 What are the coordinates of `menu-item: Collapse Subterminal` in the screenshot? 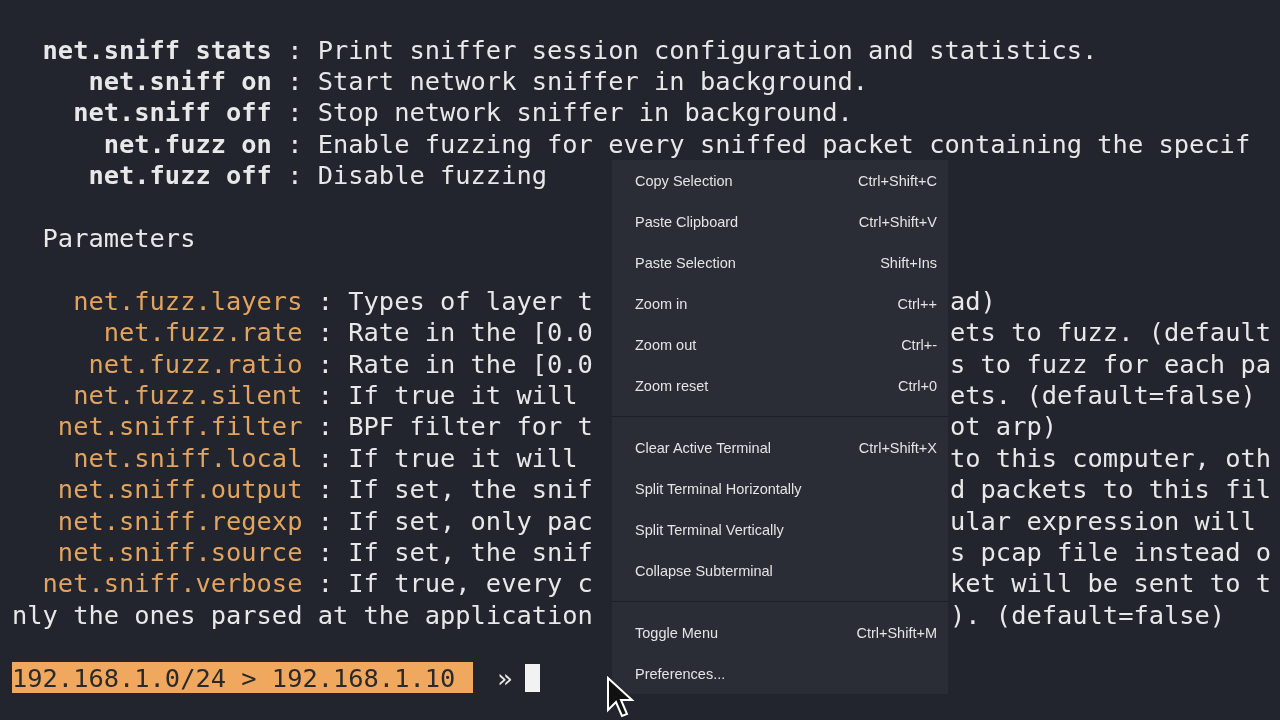 It's located at (780, 570).